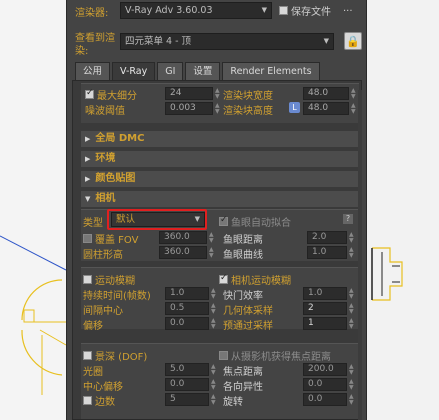 Image resolution: width=439 pixels, height=420 pixels. Describe the element at coordinates (243, 387) in the screenshot. I see `anisotropy-label: 各向异性` at that location.